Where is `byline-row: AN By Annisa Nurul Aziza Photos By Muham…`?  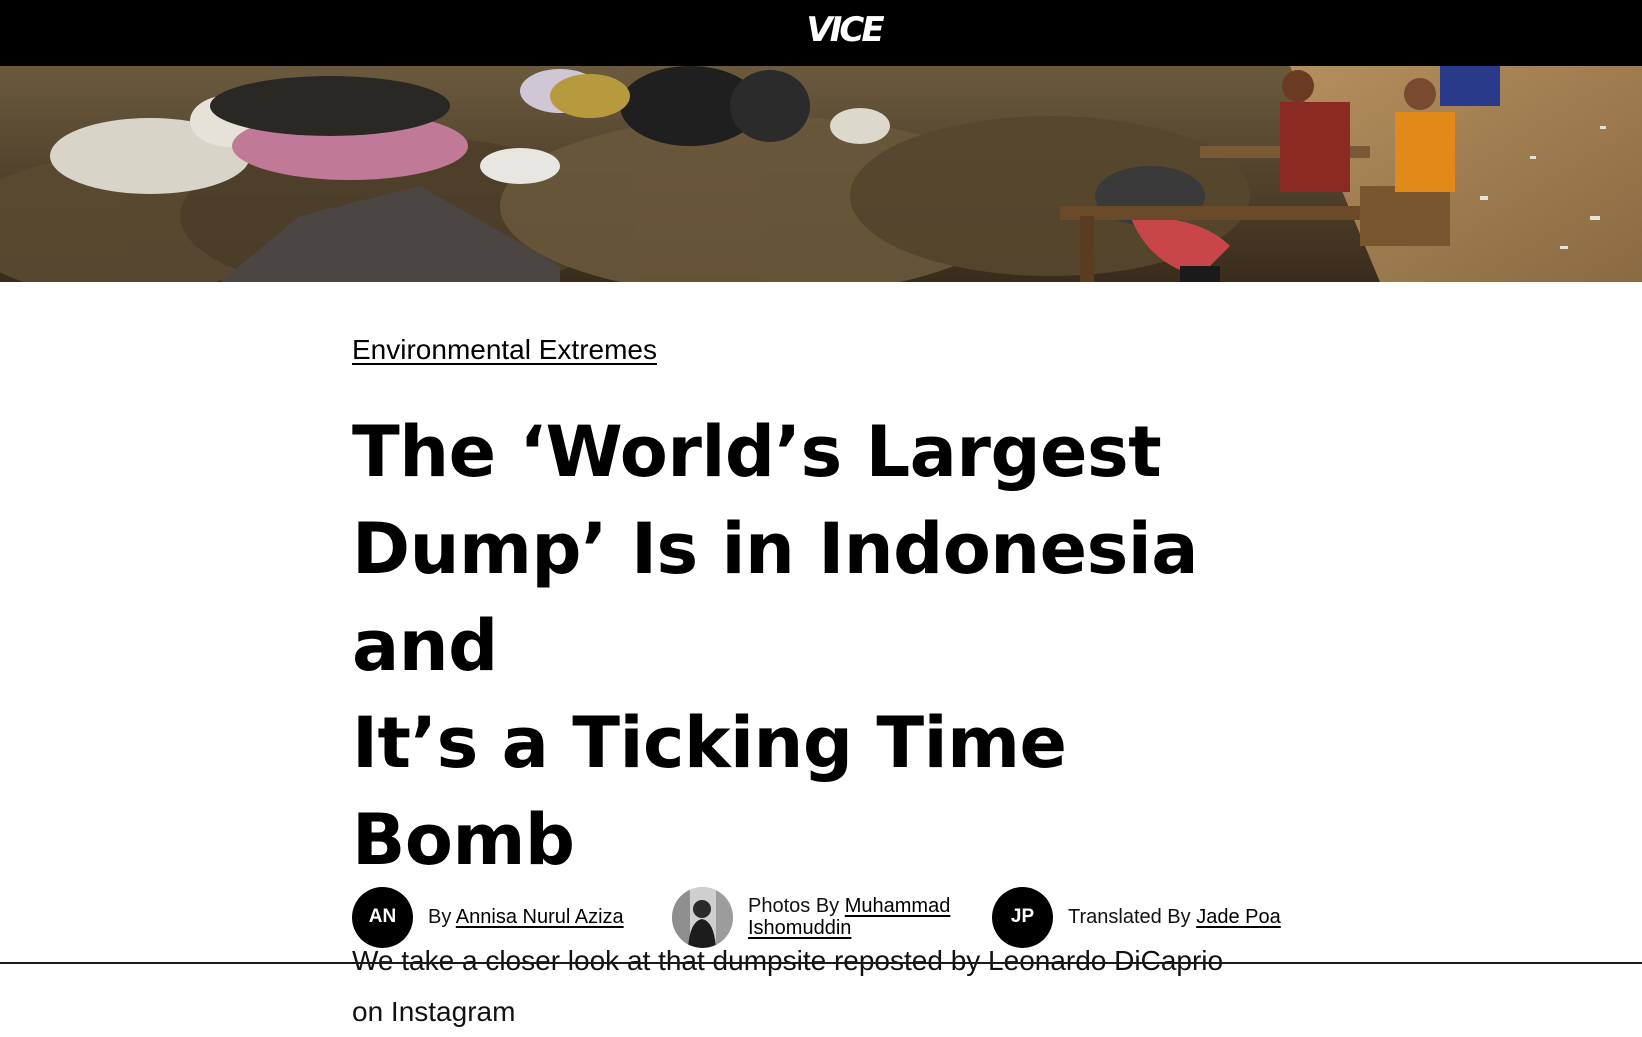
byline-row: AN By Annisa Nurul Aziza Photos By Muham… is located at coordinates (842, 917).